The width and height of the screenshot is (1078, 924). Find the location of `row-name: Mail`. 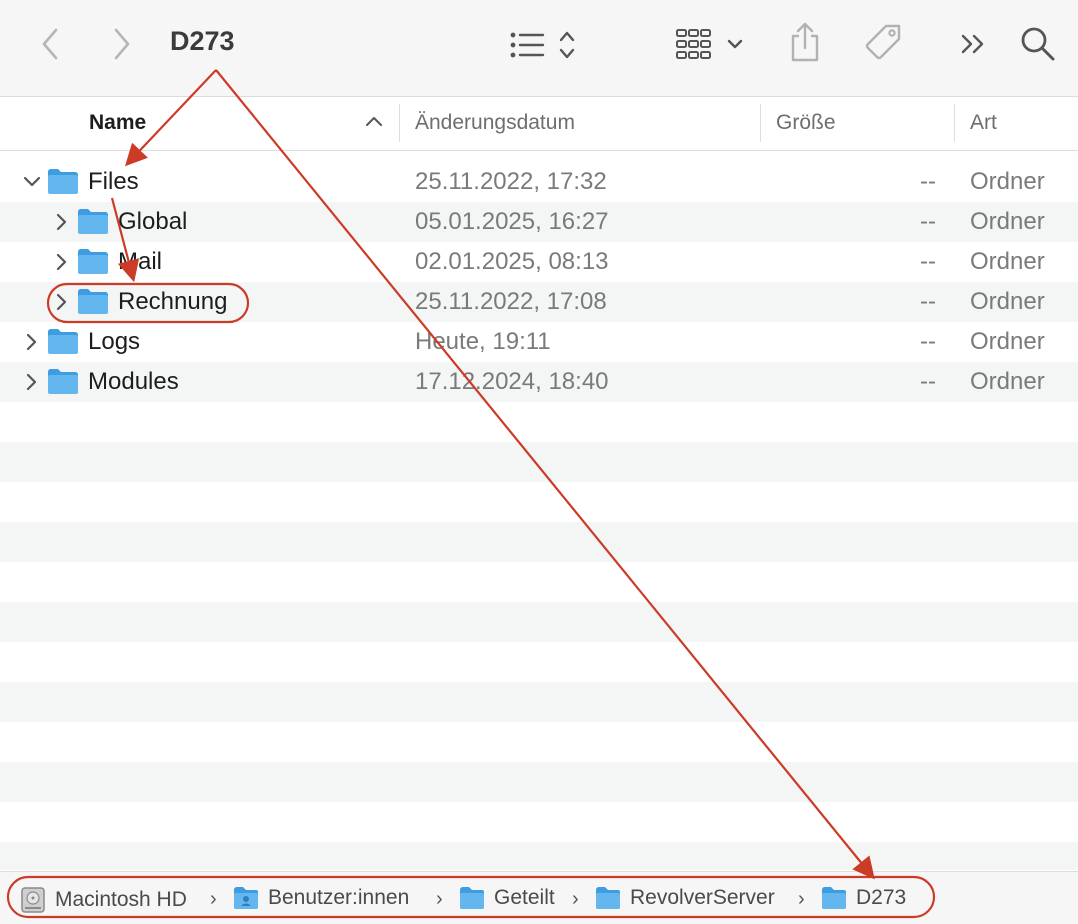

row-name: Mail is located at coordinates (140, 261).